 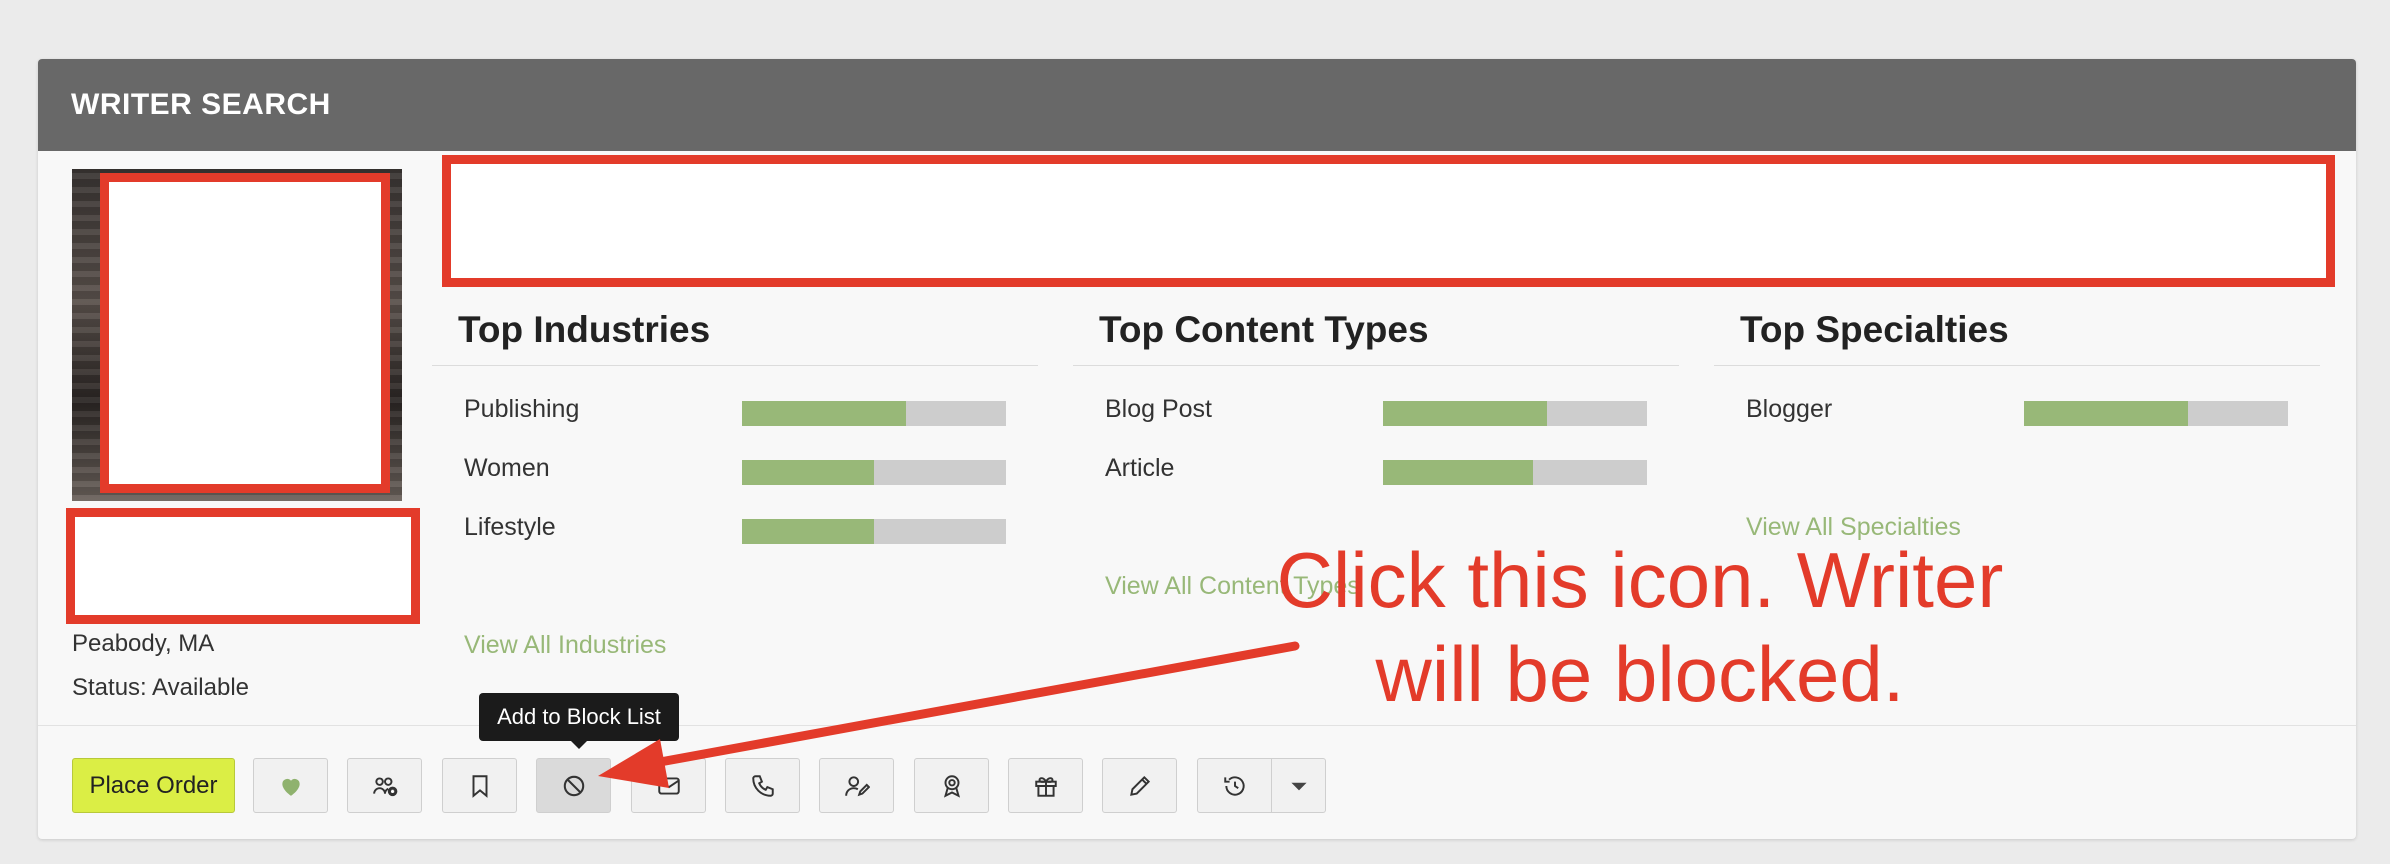 I want to click on writer-status: Status: Available, so click(x=161, y=687).